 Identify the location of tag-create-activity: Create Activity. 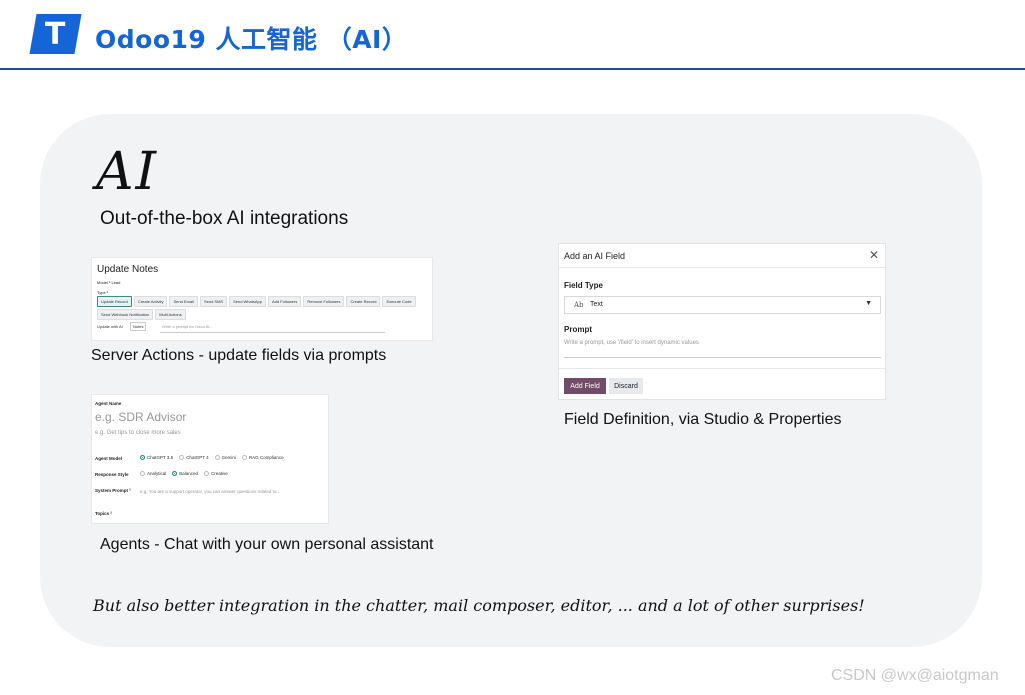
(150, 301).